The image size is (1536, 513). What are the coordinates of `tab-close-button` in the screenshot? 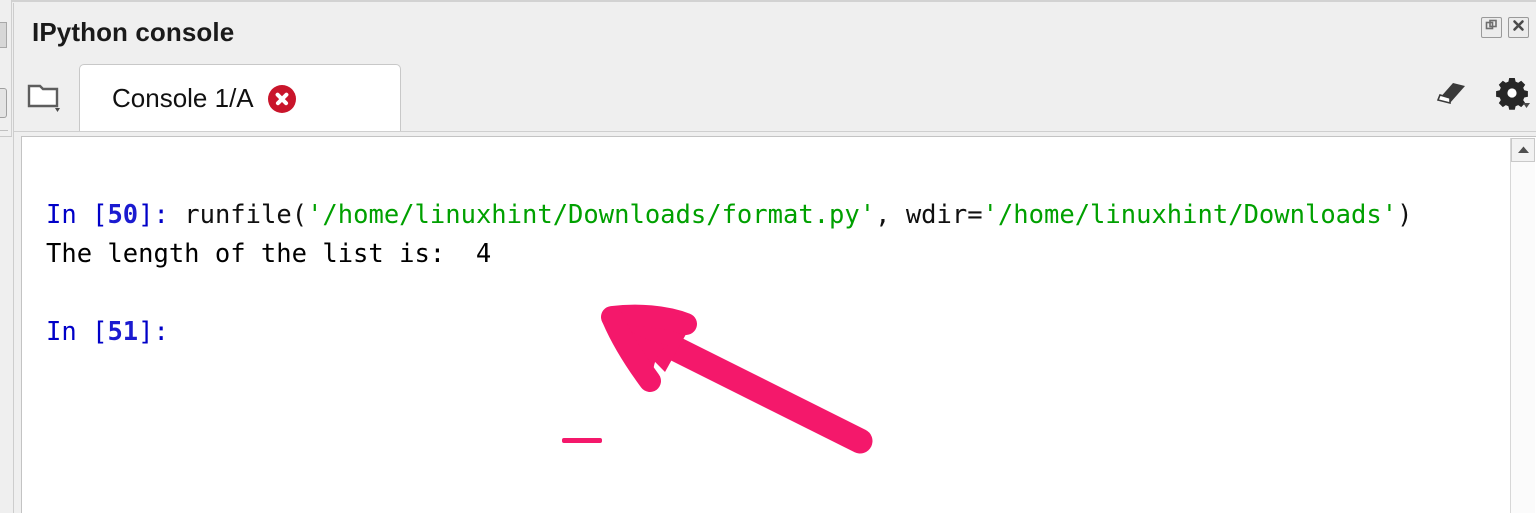 It's located at (281, 98).